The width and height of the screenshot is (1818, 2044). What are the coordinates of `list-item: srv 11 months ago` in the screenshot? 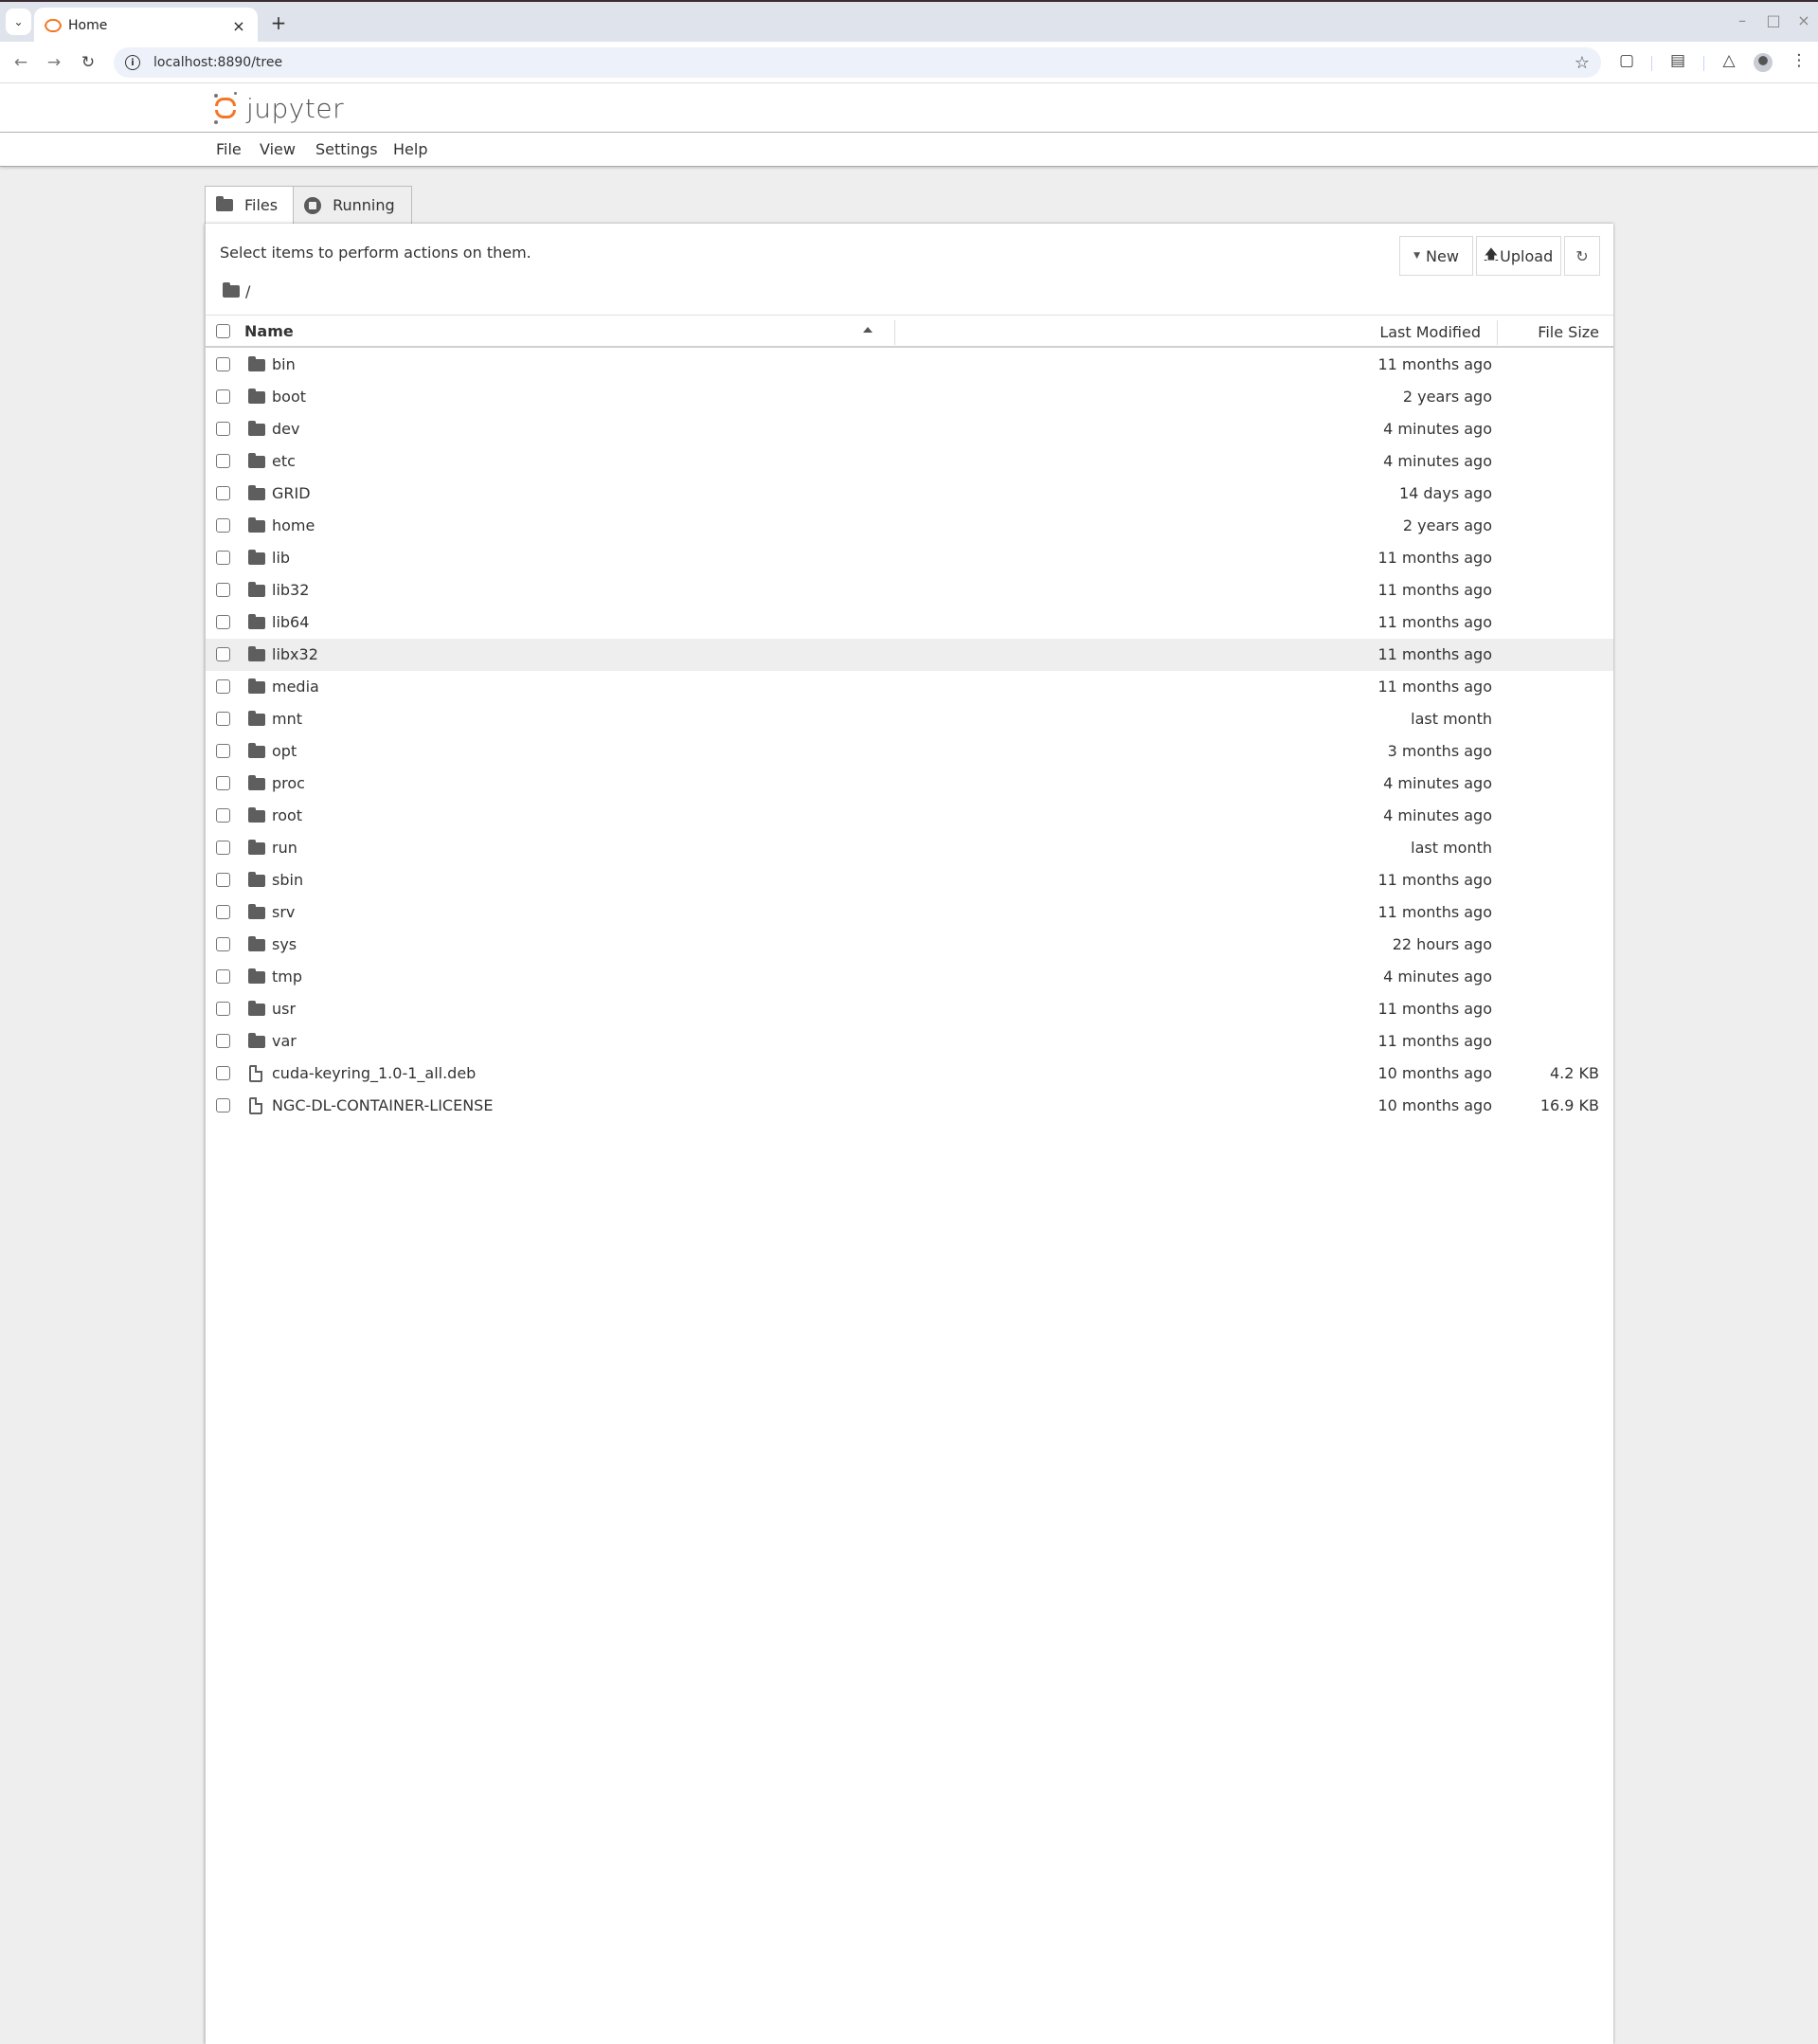 It's located at (909, 912).